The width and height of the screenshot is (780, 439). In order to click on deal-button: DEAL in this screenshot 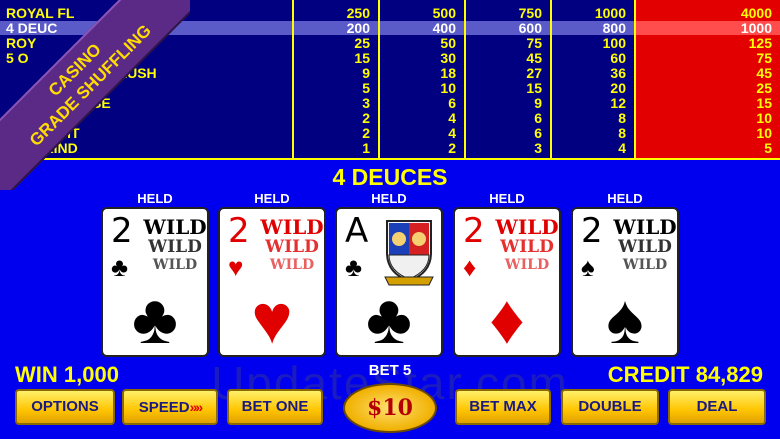, I will do `click(717, 407)`.